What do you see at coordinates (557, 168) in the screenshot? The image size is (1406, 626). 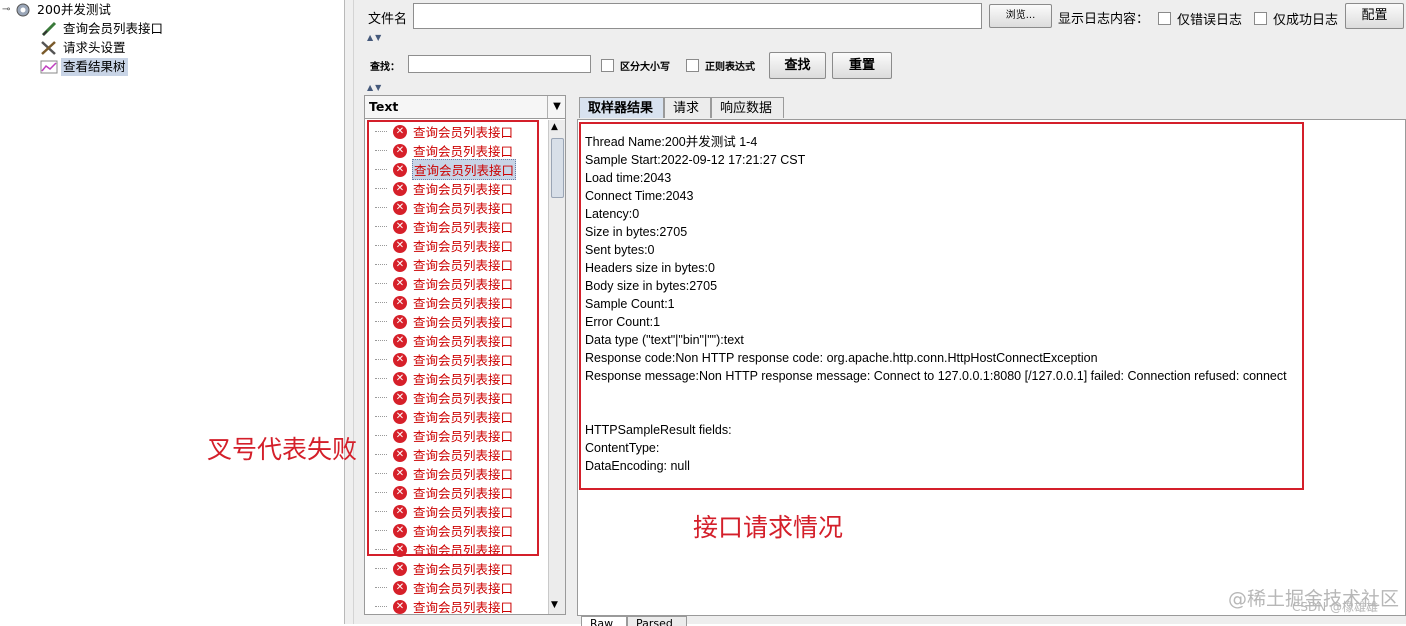 I see `scrollbar-thumb` at bounding box center [557, 168].